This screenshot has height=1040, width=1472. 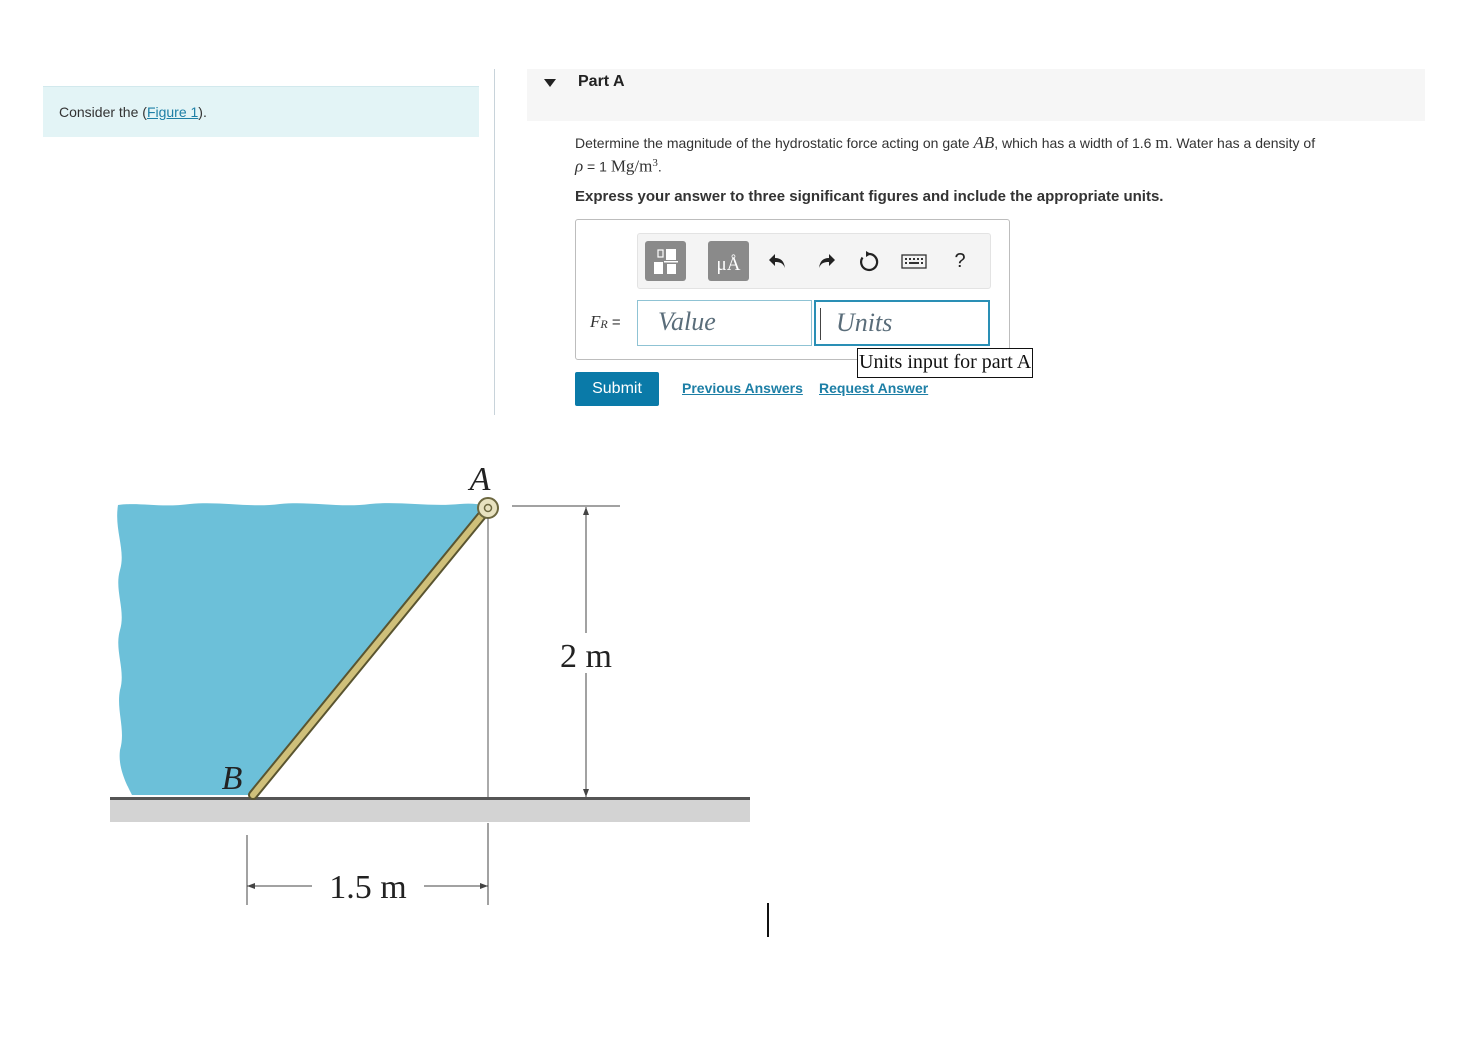 I want to click on units-icon: μÅ, so click(x=728, y=261).